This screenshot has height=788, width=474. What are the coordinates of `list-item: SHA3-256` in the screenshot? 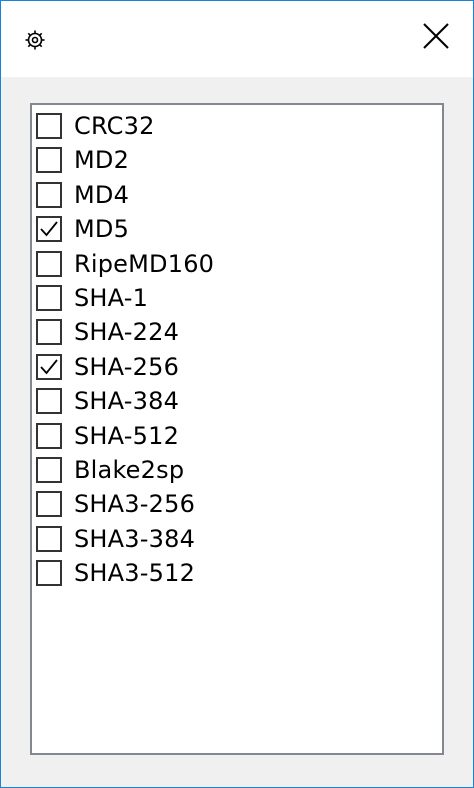 It's located at (115, 504).